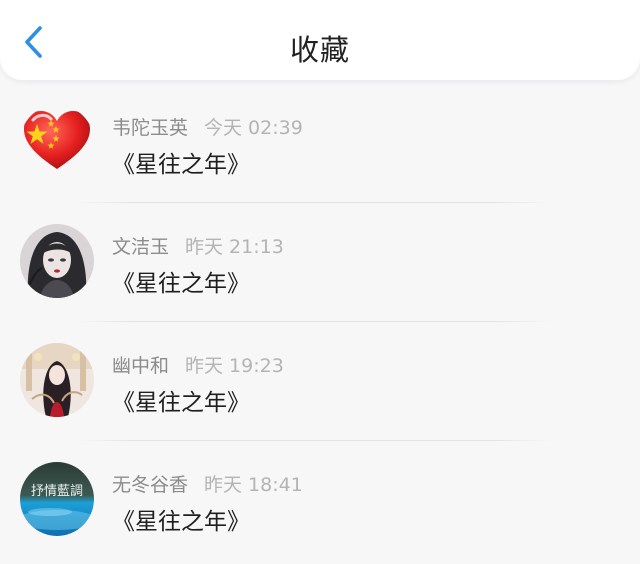  I want to click on illustration-avatar, so click(57, 380).